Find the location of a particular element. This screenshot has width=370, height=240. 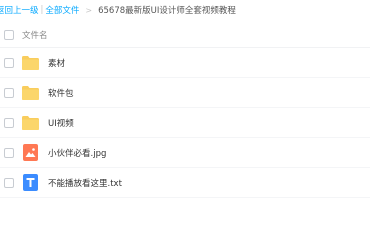

file-row-jpg: 小伙伴必看.jpg is located at coordinates (185, 153).